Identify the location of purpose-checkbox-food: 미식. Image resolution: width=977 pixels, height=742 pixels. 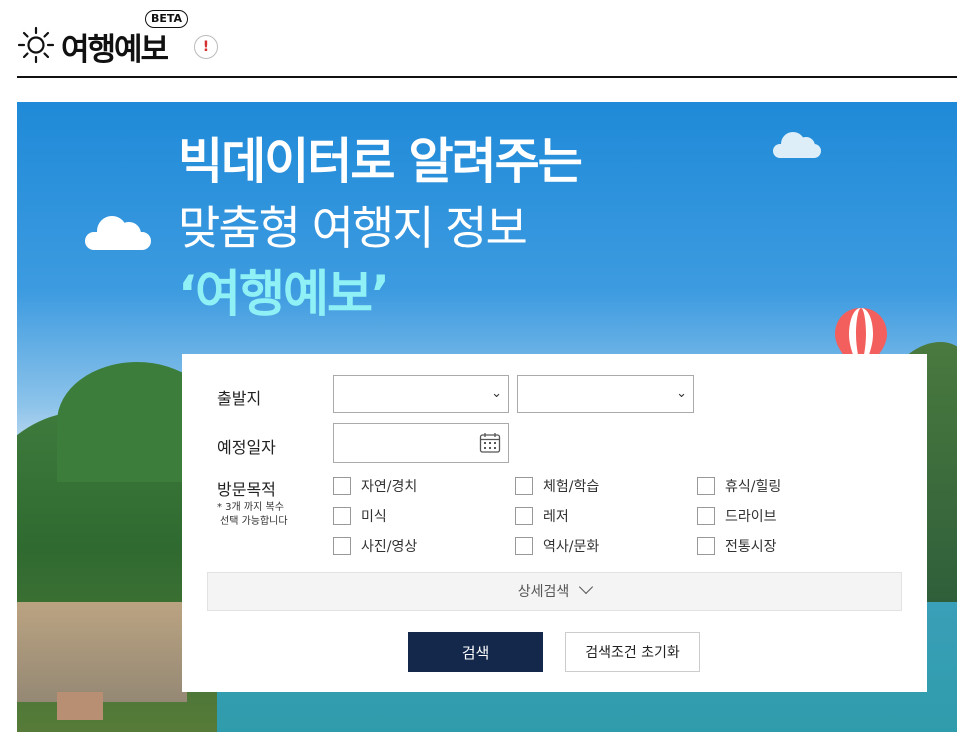
(360, 516).